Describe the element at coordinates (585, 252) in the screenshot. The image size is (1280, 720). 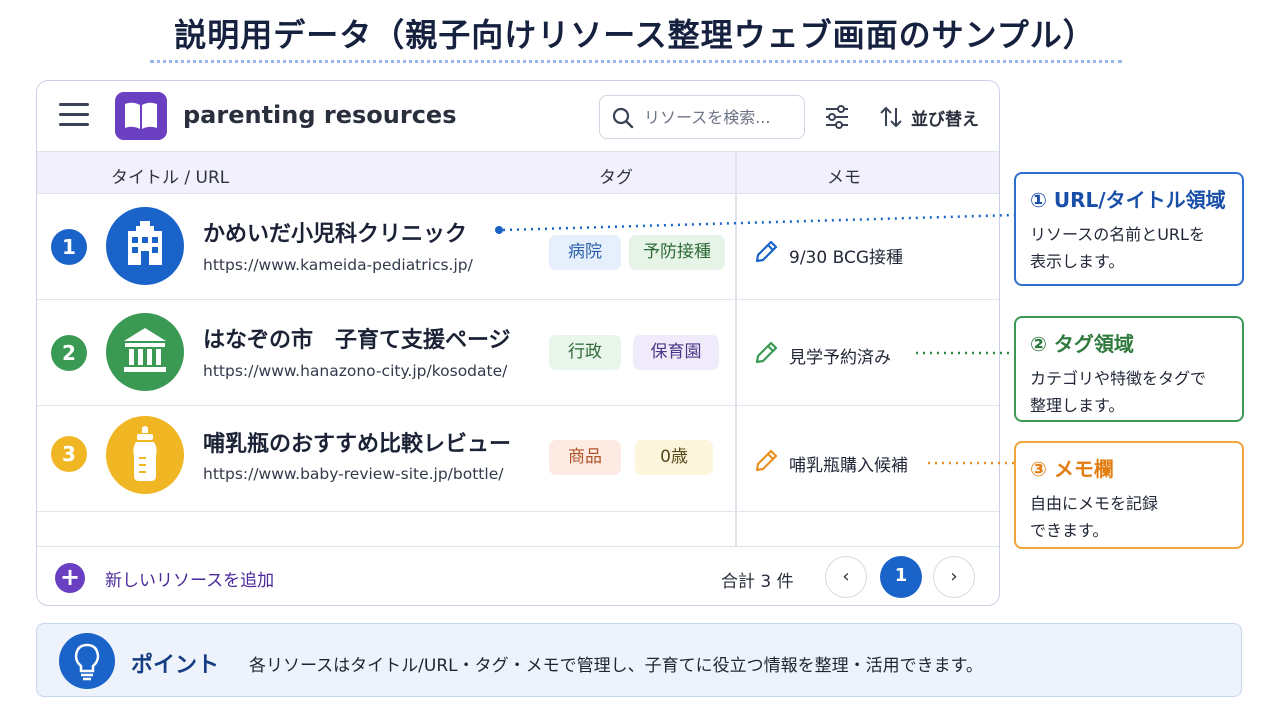
I see `tag-hospital: 病院` at that location.